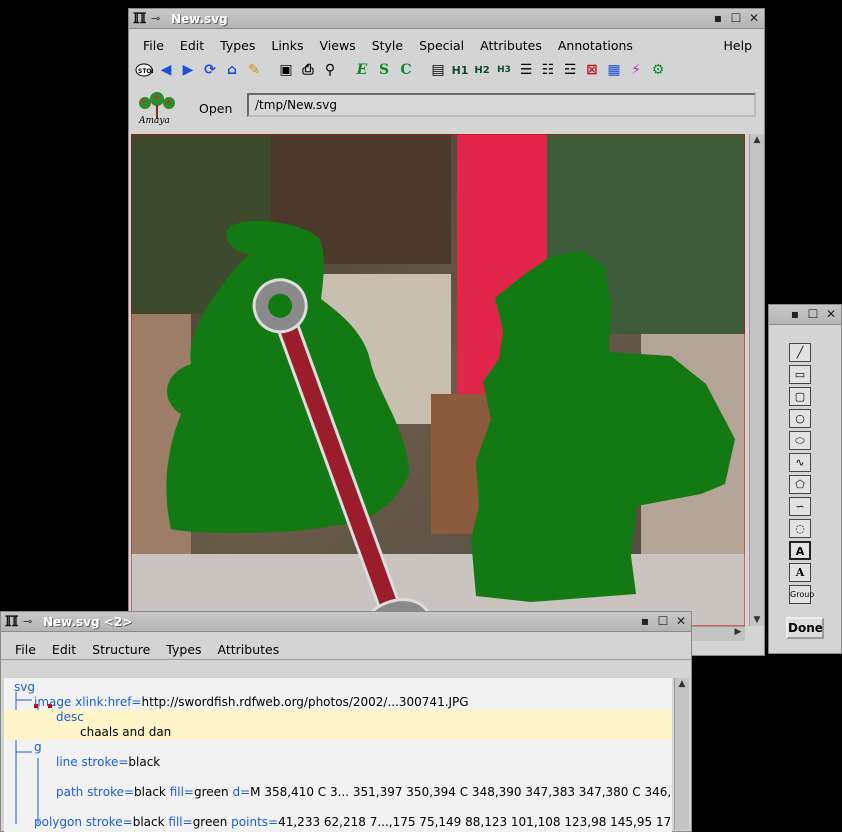 Image resolution: width=842 pixels, height=832 pixels. I want to click on menu-file: File, so click(153, 45).